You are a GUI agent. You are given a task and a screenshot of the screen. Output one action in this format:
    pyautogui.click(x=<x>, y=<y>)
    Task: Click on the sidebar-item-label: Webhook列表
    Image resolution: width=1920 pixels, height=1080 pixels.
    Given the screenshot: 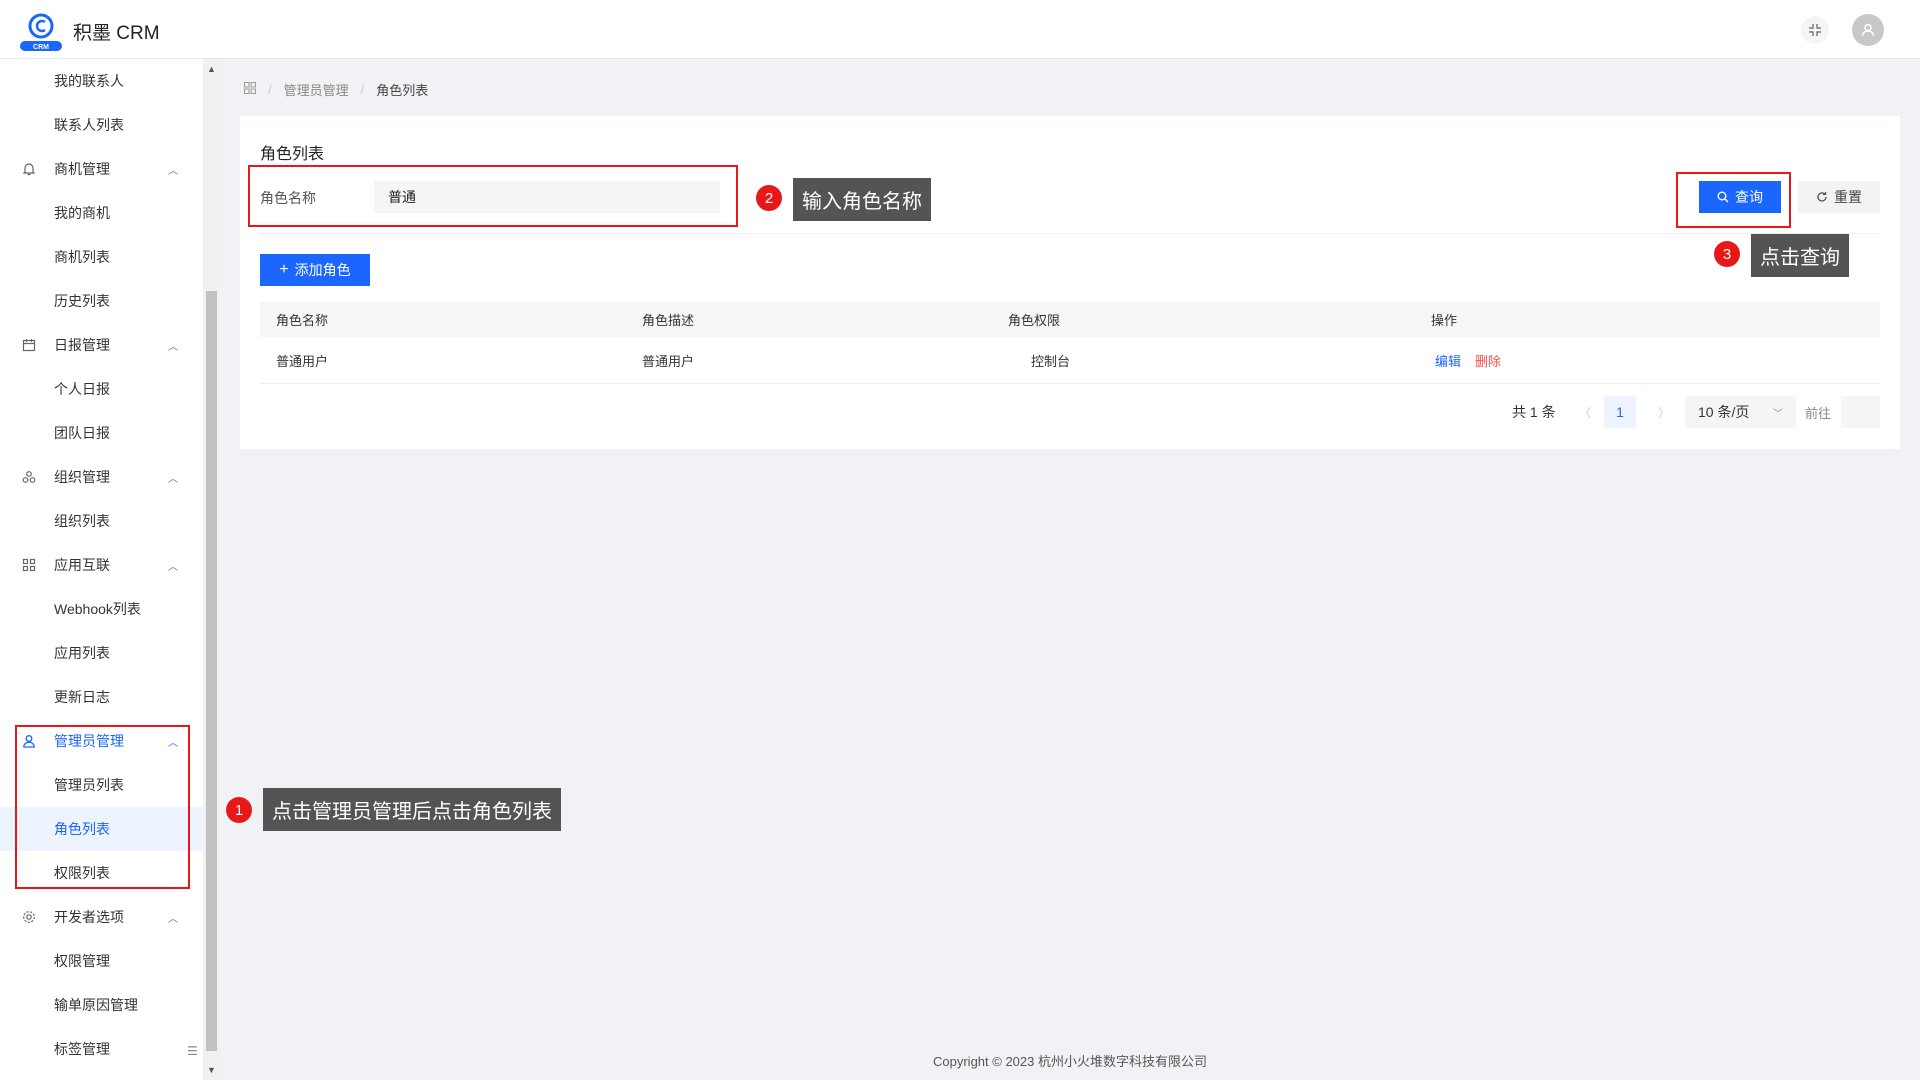 What is the action you would take?
    pyautogui.click(x=97, y=609)
    